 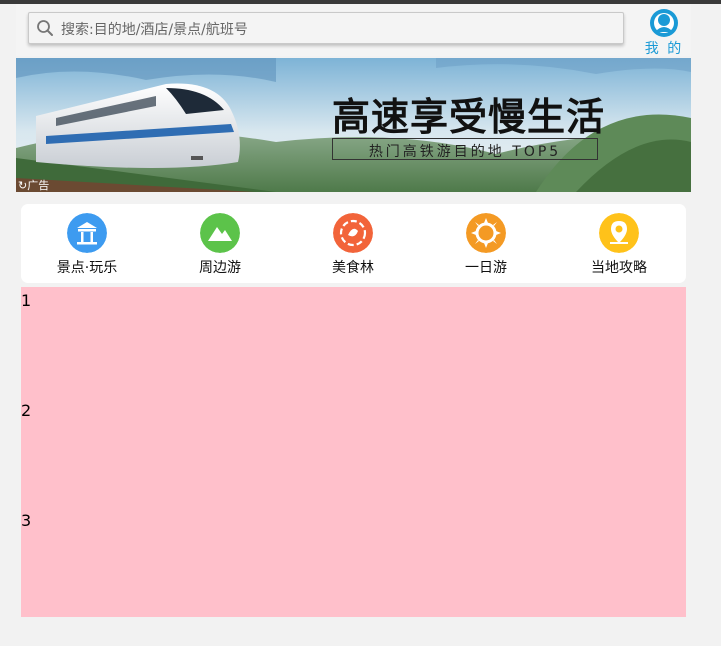 What do you see at coordinates (619, 233) in the screenshot?
I see `map-pin-icon` at bounding box center [619, 233].